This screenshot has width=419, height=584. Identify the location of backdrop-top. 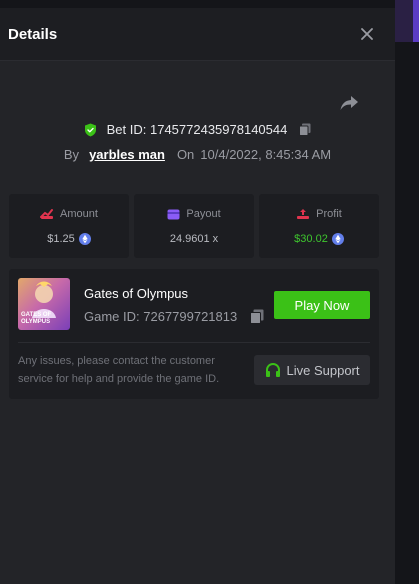
(197, 4).